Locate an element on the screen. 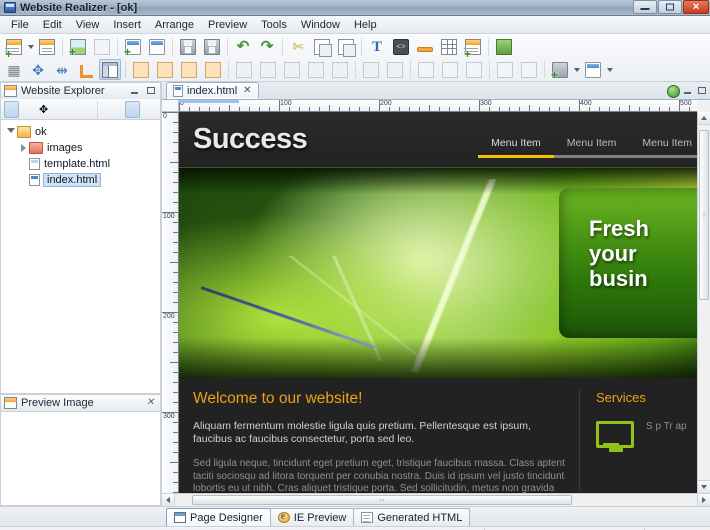 The image size is (710, 530). insert-text-button: T is located at coordinates (377, 46).